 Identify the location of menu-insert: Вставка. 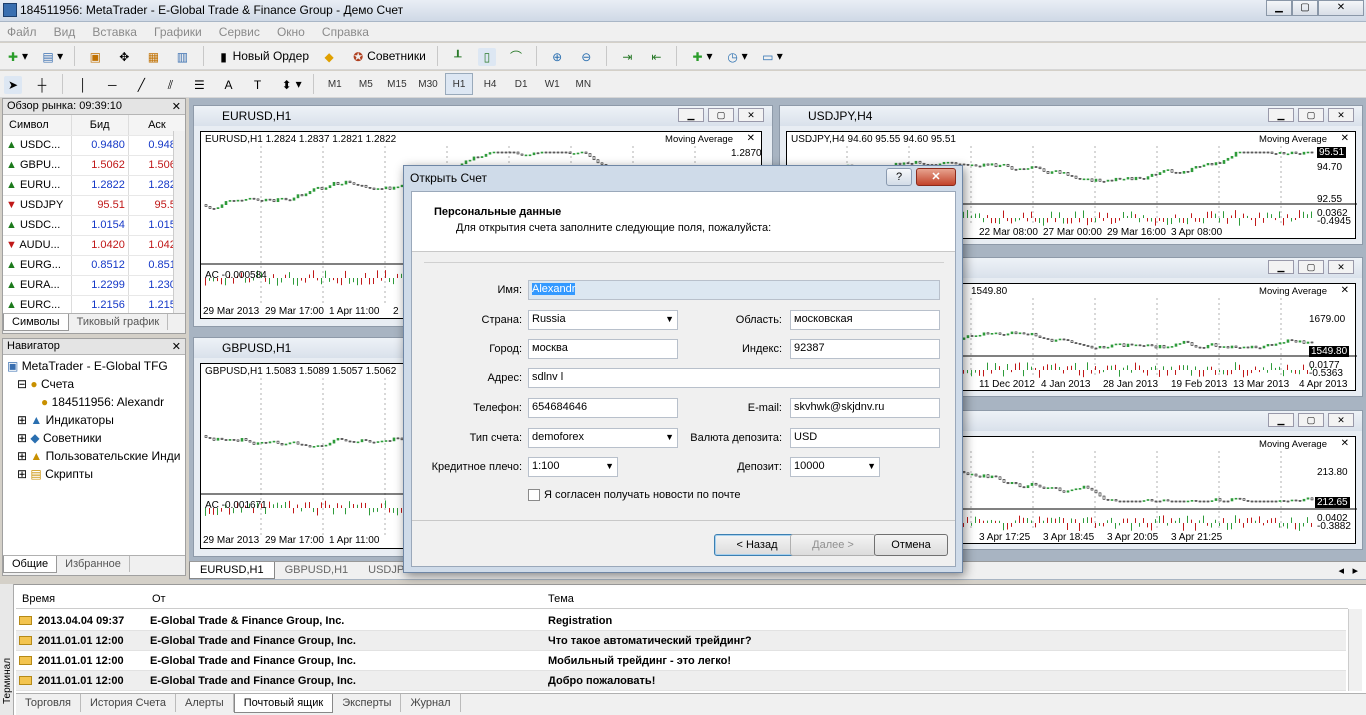
(114, 32).